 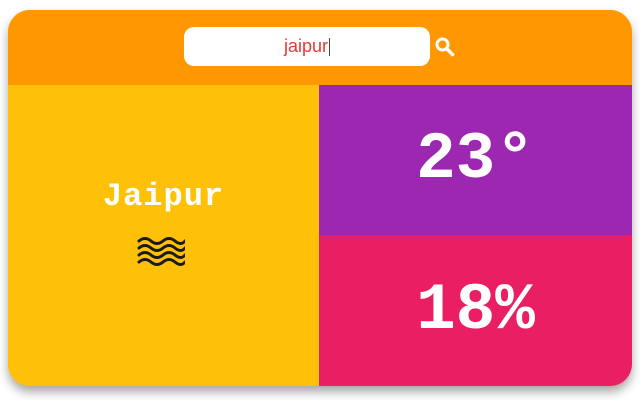 What do you see at coordinates (163, 196) in the screenshot?
I see `city-name: Jaipur` at bounding box center [163, 196].